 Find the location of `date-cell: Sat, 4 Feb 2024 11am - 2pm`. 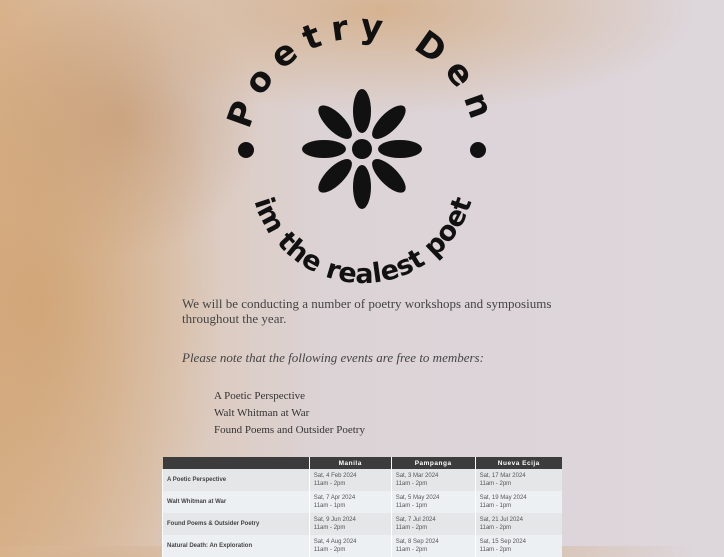

date-cell: Sat, 4 Feb 2024 11am - 2pm is located at coordinates (350, 480).